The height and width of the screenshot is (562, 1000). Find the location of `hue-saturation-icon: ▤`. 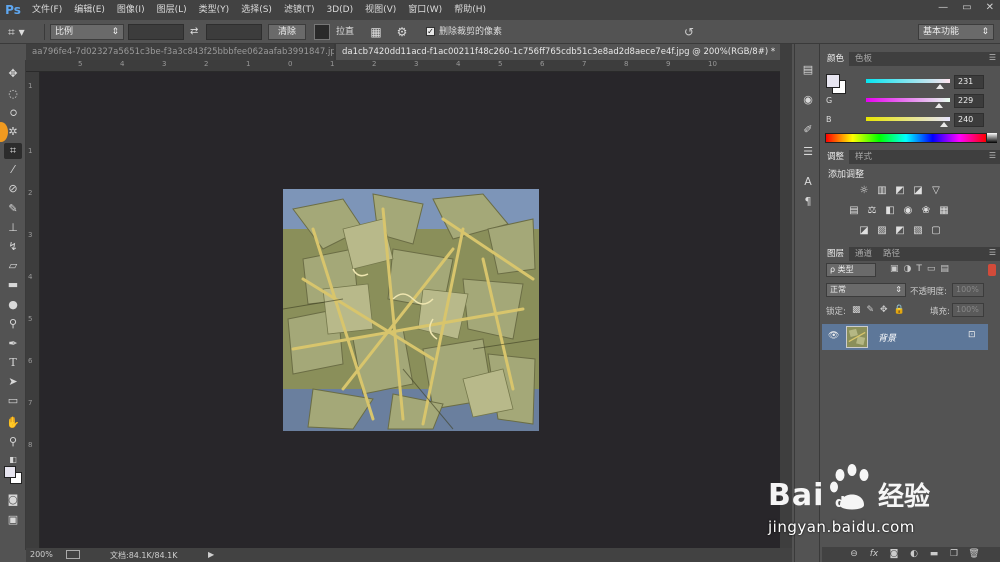

hue-saturation-icon: ▤ is located at coordinates (854, 210).